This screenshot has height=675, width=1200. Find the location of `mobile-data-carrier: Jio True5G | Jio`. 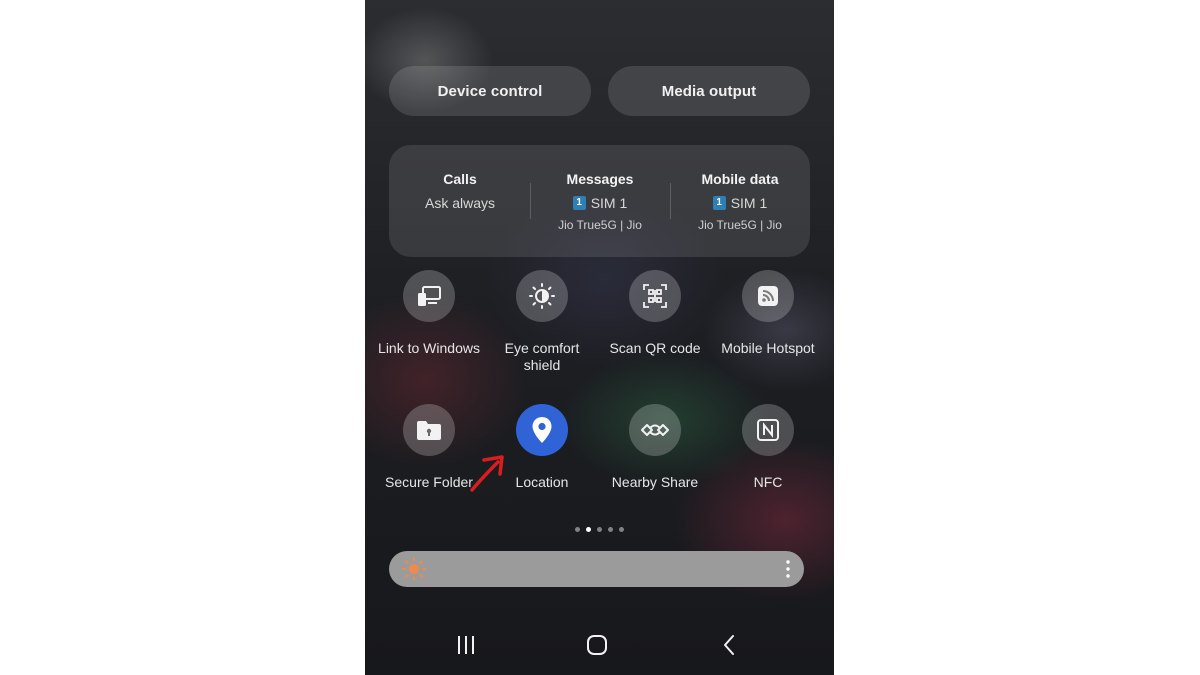

mobile-data-carrier: Jio True5G | Jio is located at coordinates (740, 225).